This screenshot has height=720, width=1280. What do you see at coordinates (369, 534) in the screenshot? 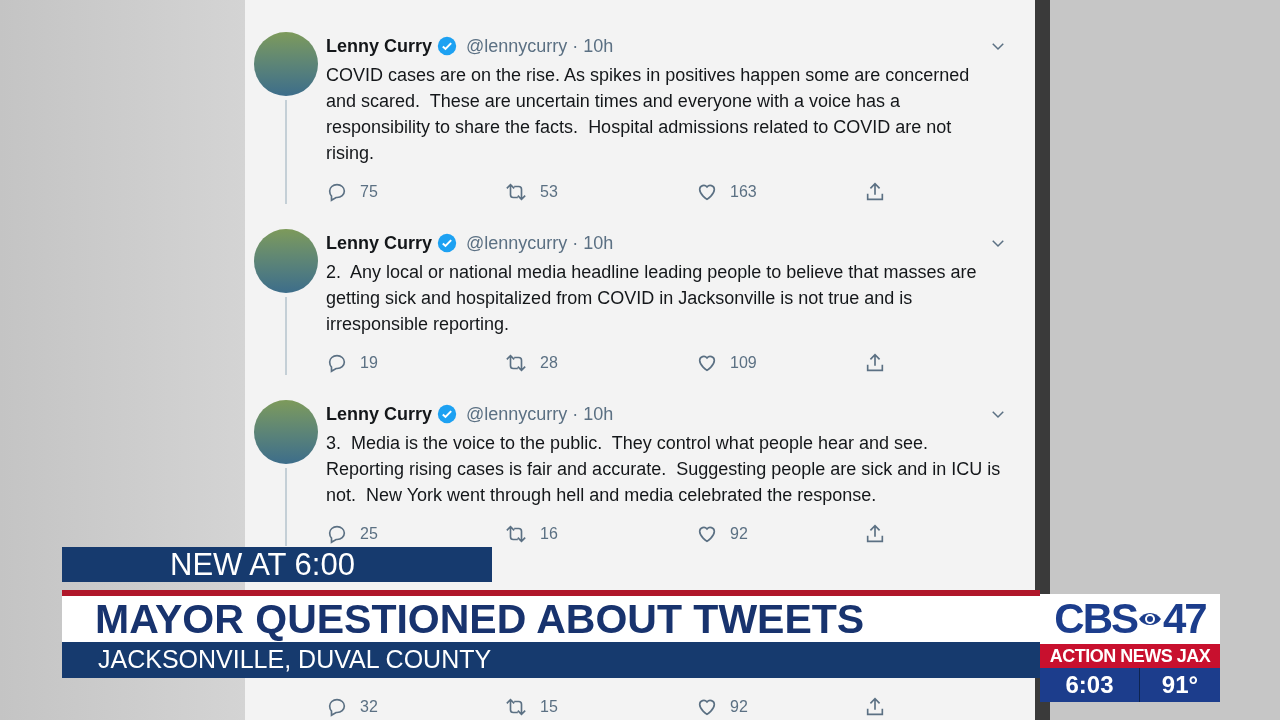
I see `action-count: 25` at bounding box center [369, 534].